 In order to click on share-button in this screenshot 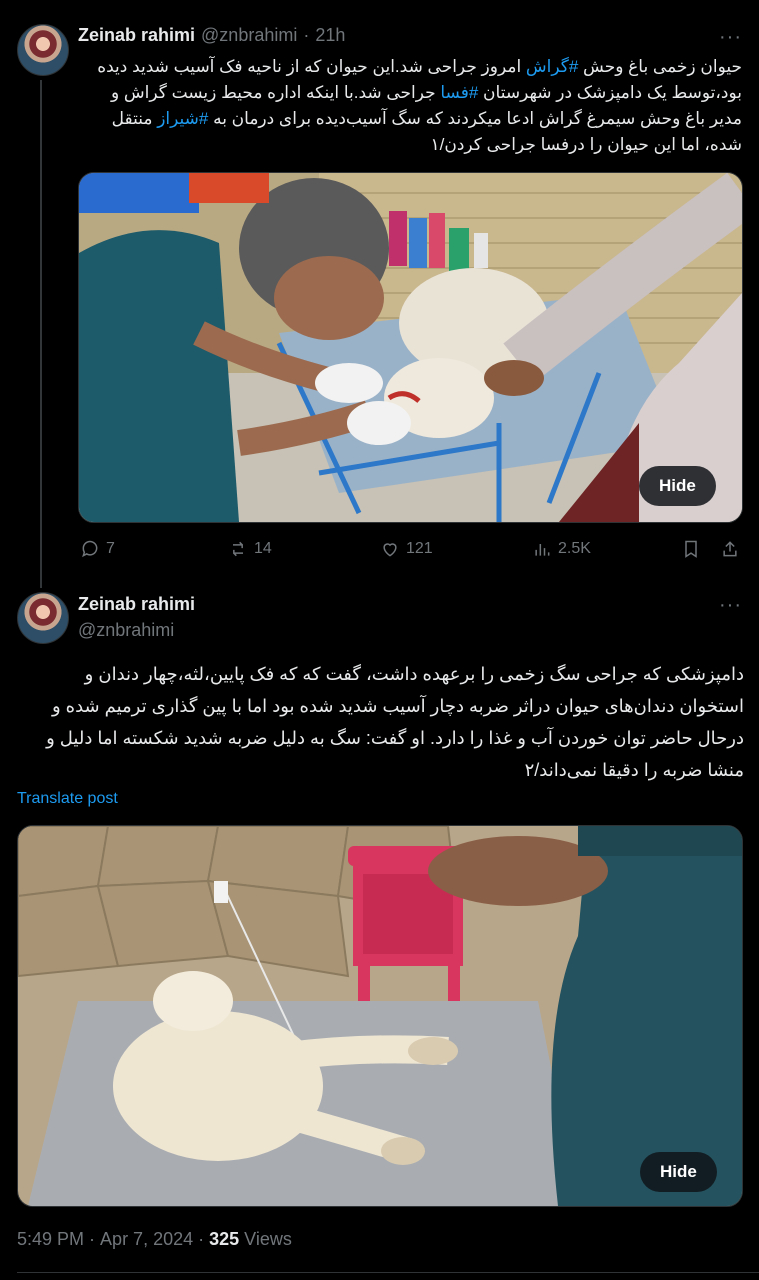, I will do `click(730, 549)`.